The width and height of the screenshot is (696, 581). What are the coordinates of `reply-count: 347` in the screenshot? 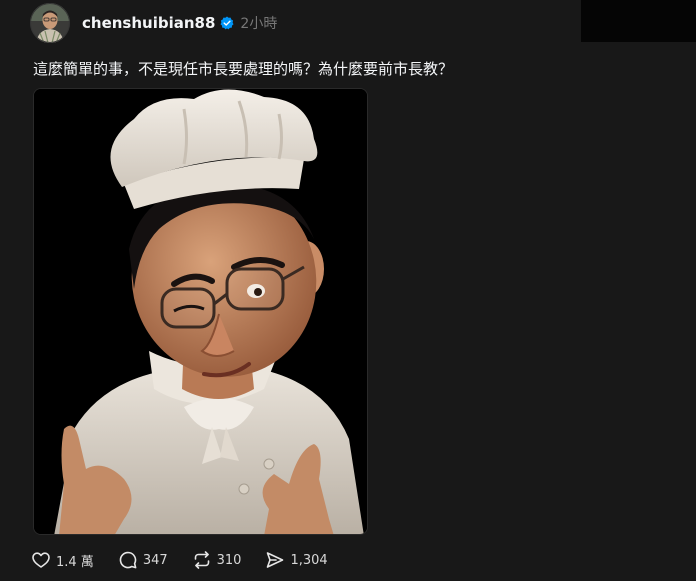 It's located at (155, 560).